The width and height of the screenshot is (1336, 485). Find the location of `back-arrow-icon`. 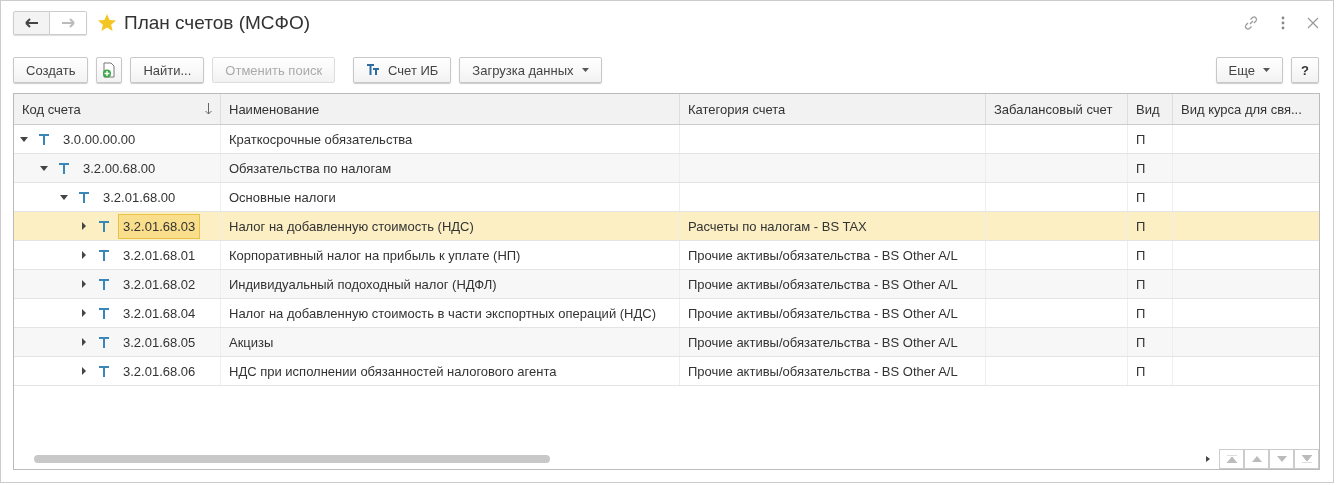

back-arrow-icon is located at coordinates (31, 23).